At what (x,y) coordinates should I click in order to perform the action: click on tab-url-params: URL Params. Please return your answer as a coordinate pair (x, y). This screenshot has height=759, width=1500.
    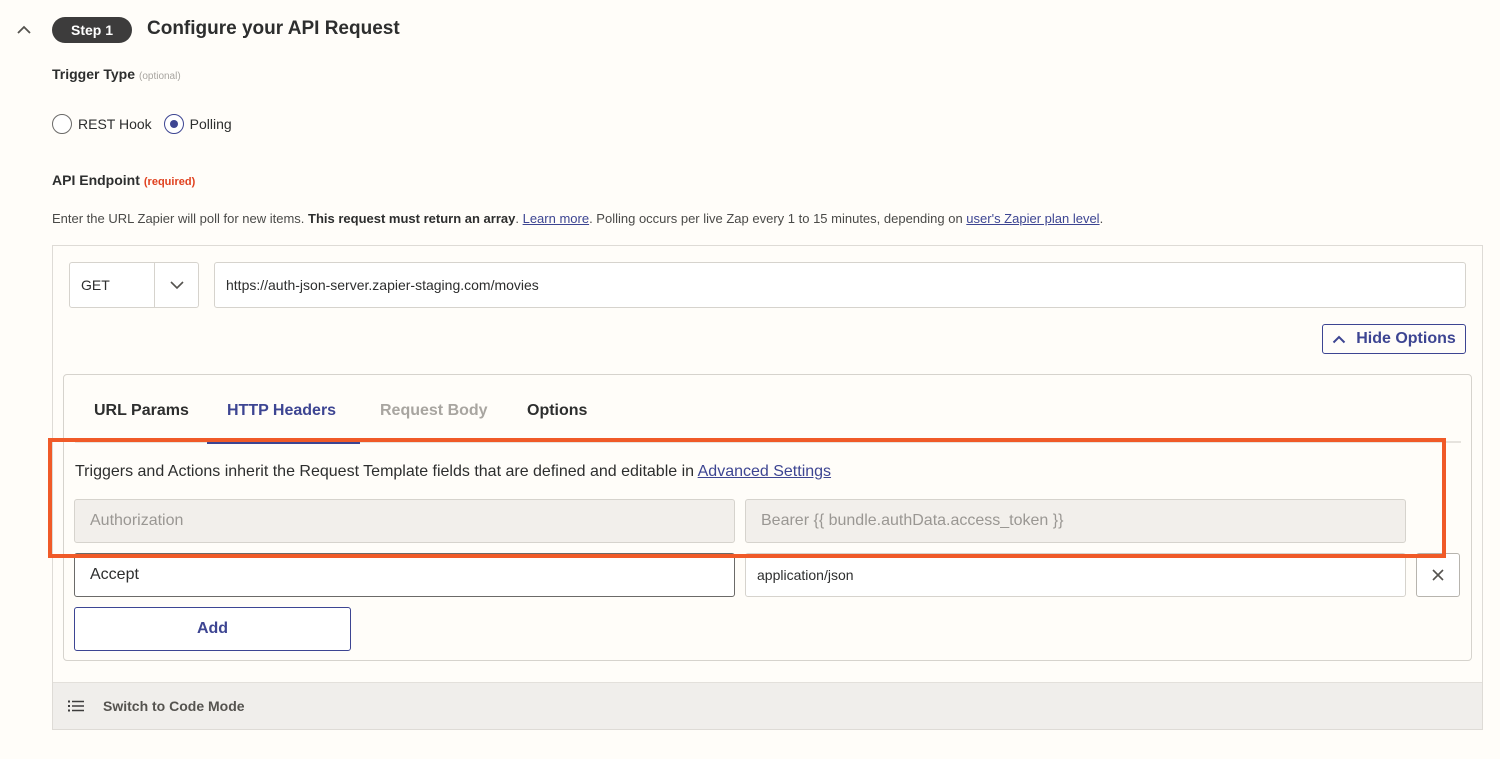
    Looking at the image, I should click on (141, 411).